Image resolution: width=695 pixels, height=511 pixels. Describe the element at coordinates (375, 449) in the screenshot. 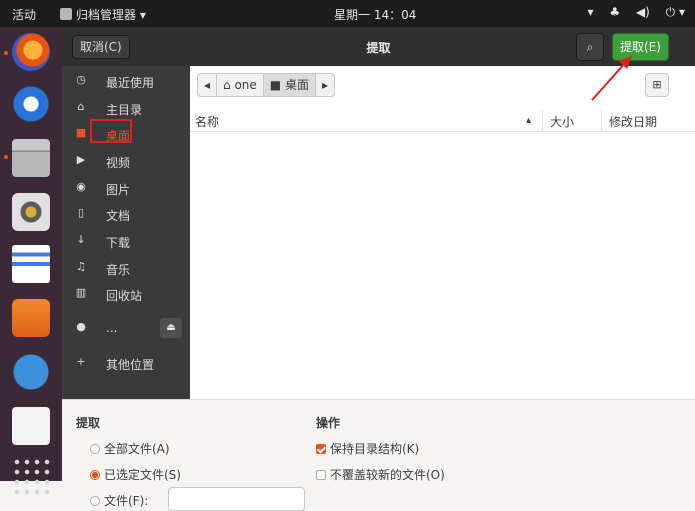

I see `keep-structure-label: 保持目录结构(K)` at that location.